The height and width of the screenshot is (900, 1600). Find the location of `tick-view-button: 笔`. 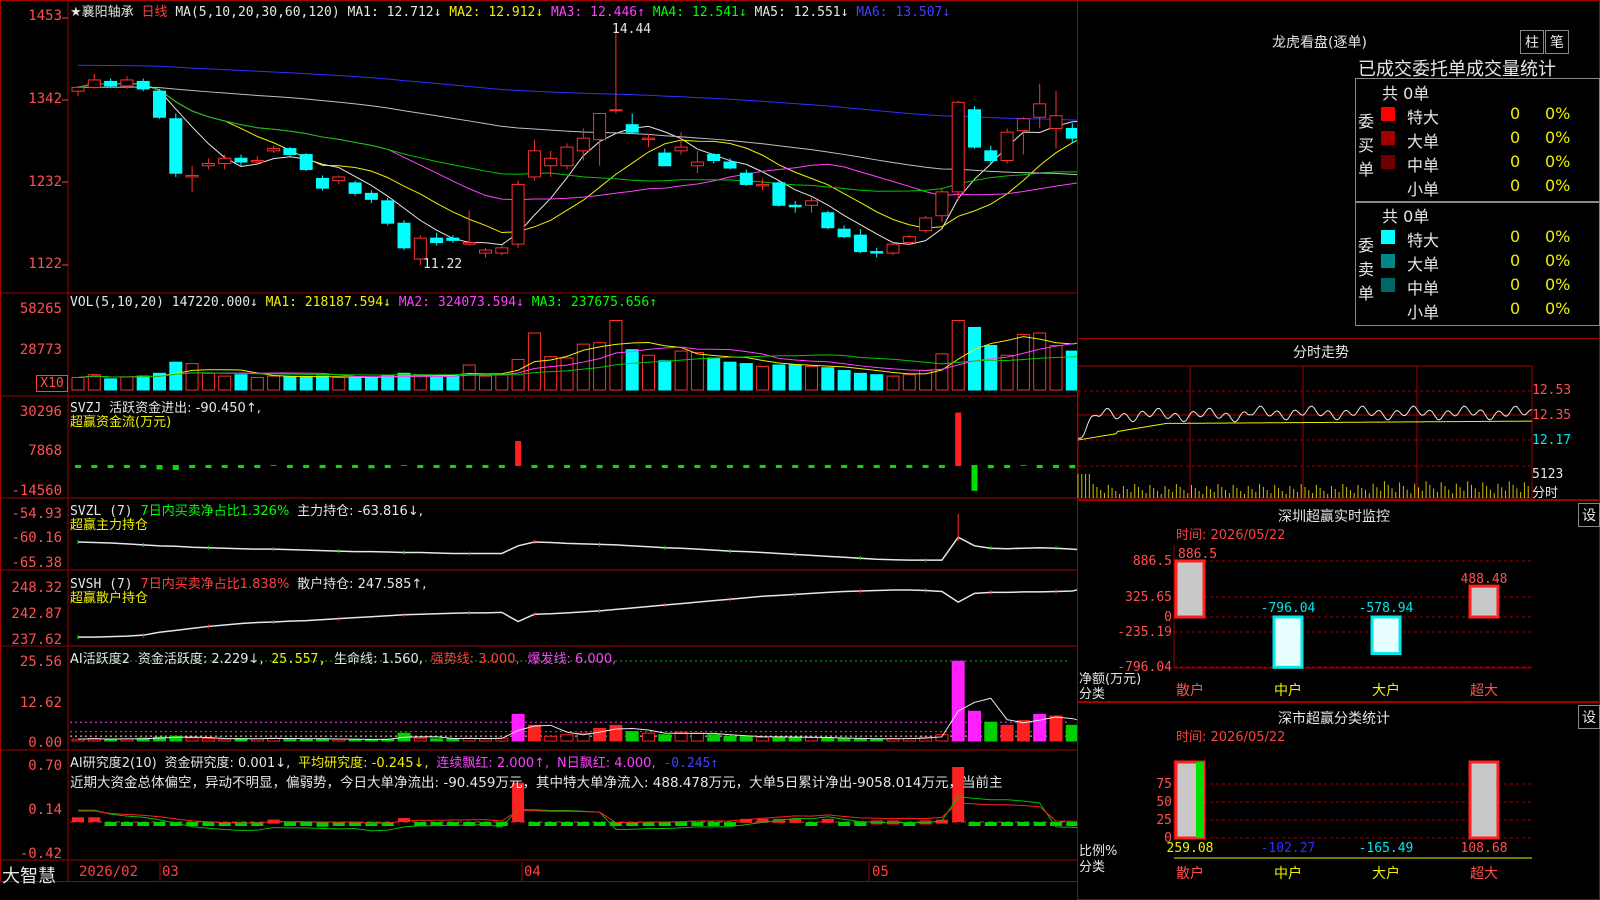

tick-view-button: 笔 is located at coordinates (1557, 42).